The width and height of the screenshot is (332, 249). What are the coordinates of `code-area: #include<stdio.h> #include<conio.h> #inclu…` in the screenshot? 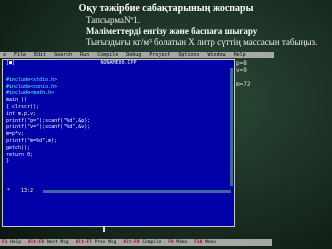 It's located at (48, 124).